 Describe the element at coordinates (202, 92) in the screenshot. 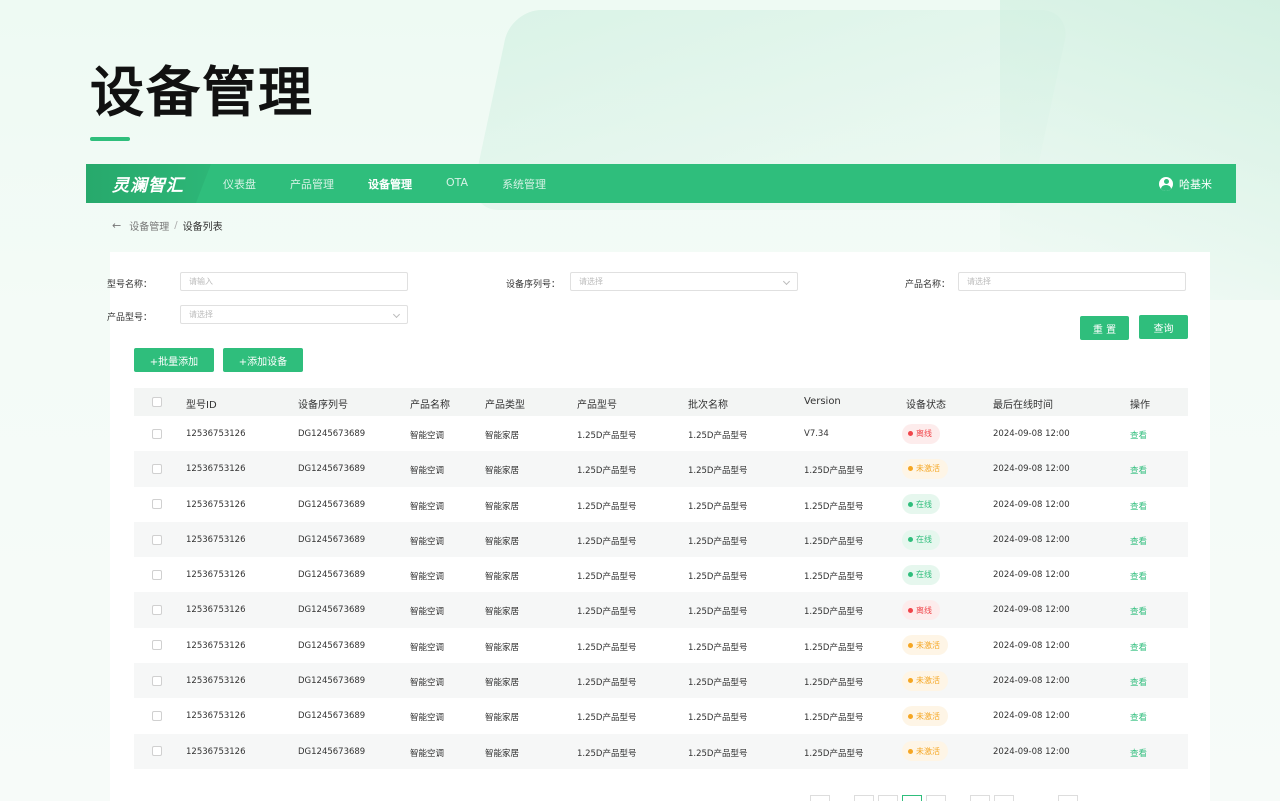

I see `page-title: 设备管理` at that location.